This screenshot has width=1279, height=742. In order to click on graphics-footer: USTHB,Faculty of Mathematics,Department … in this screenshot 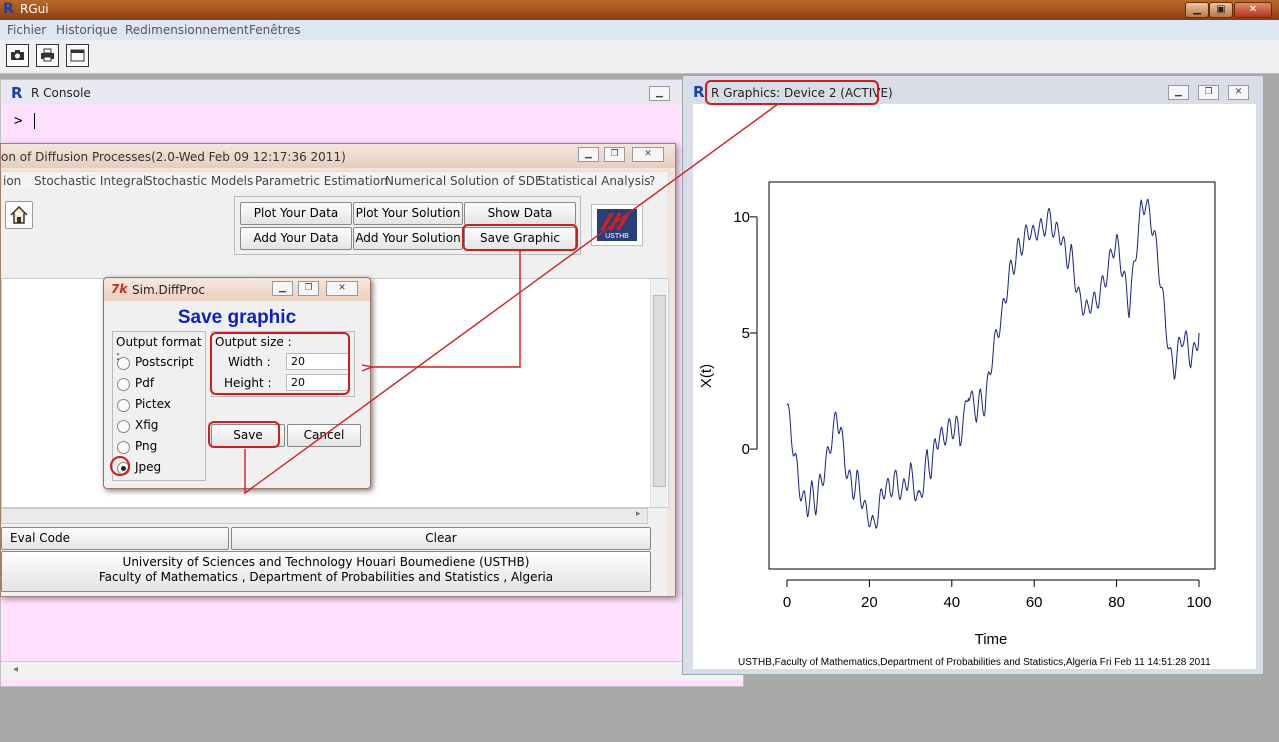, I will do `click(974, 662)`.